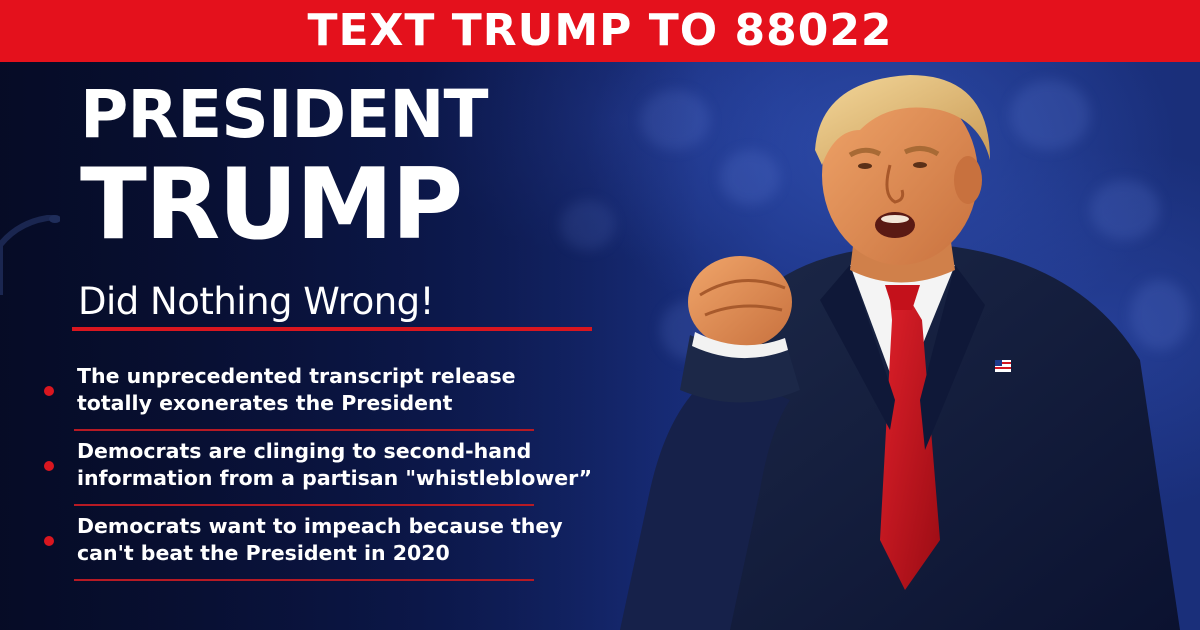 The width and height of the screenshot is (1200, 630). What do you see at coordinates (30, 255) in the screenshot?
I see `microphone-stand` at bounding box center [30, 255].